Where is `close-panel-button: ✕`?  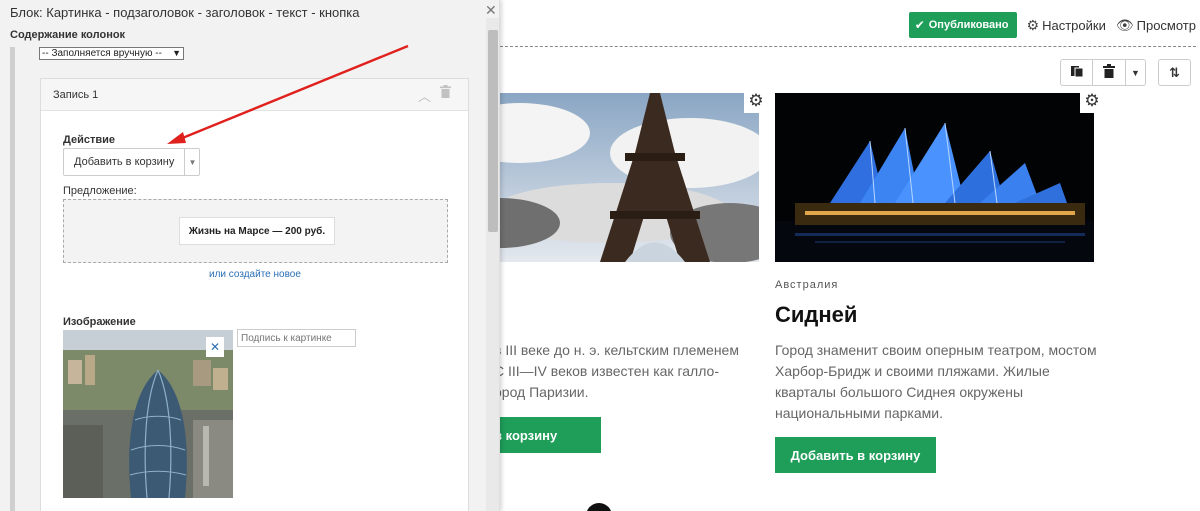 close-panel-button: ✕ is located at coordinates (491, 10).